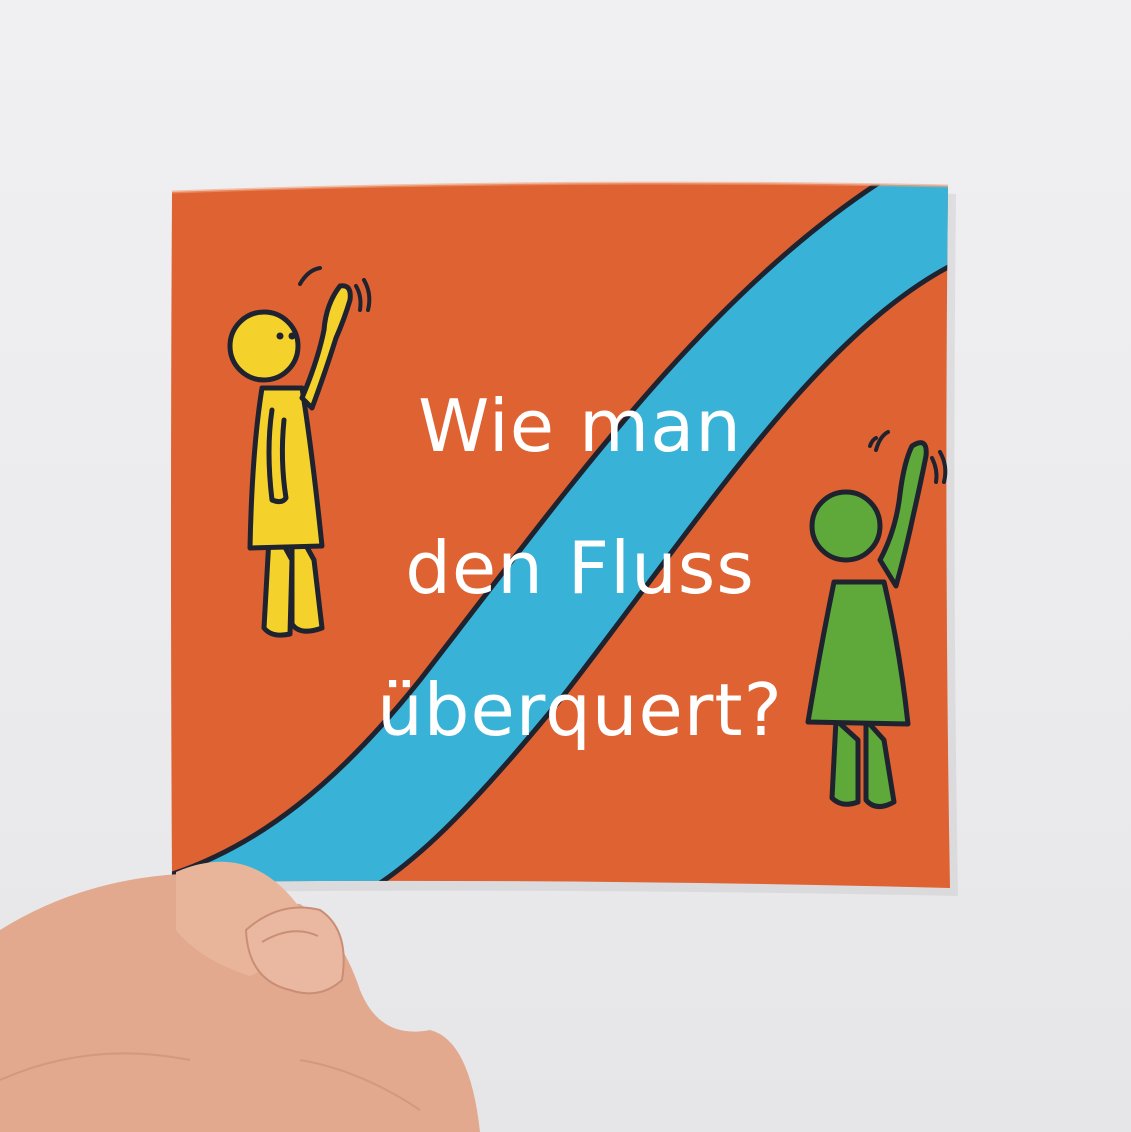  What do you see at coordinates (240, 996) in the screenshot?
I see `hand` at bounding box center [240, 996].